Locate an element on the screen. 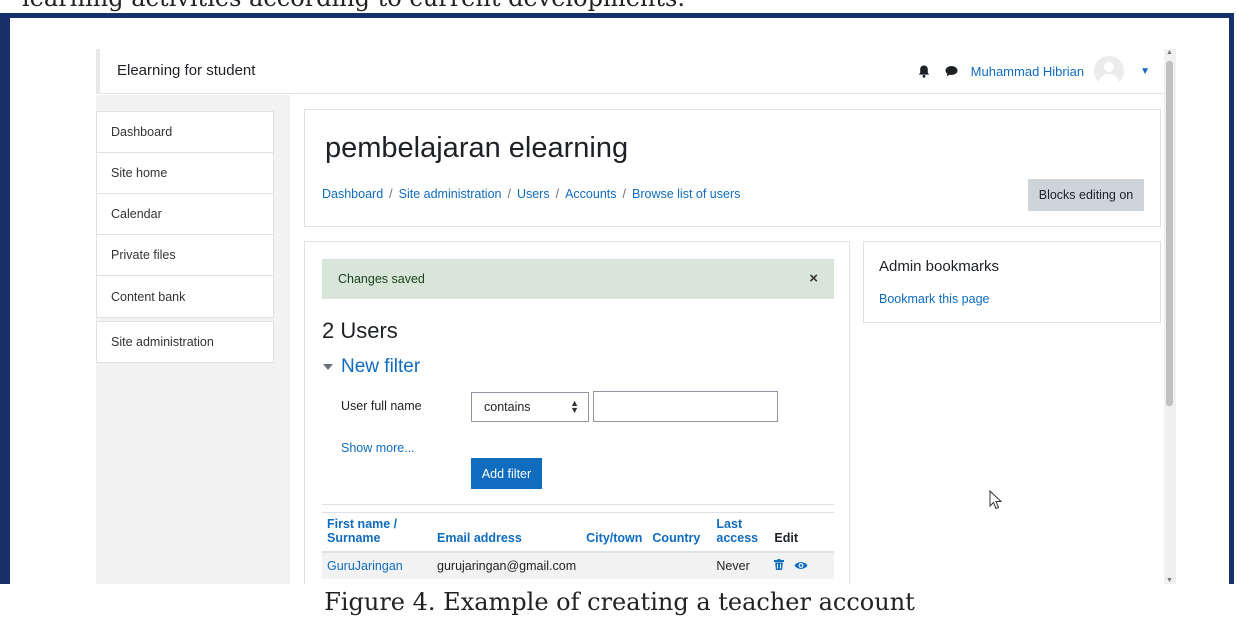 The image size is (1239, 630). drawer-item-site-home: Site home is located at coordinates (185, 173).